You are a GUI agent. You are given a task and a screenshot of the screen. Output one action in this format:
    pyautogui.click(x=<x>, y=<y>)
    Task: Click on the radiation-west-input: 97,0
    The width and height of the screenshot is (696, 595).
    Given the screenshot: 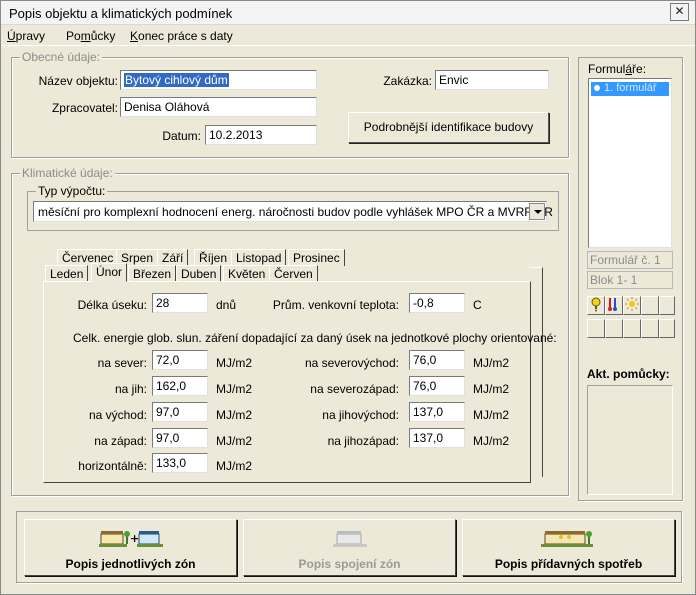 What is the action you would take?
    pyautogui.click(x=180, y=438)
    